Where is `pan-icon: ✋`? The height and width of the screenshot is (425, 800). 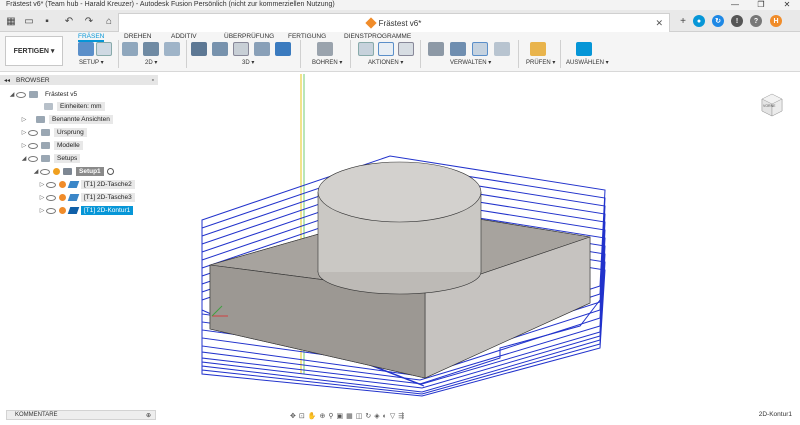 pan-icon: ✋ is located at coordinates (312, 416).